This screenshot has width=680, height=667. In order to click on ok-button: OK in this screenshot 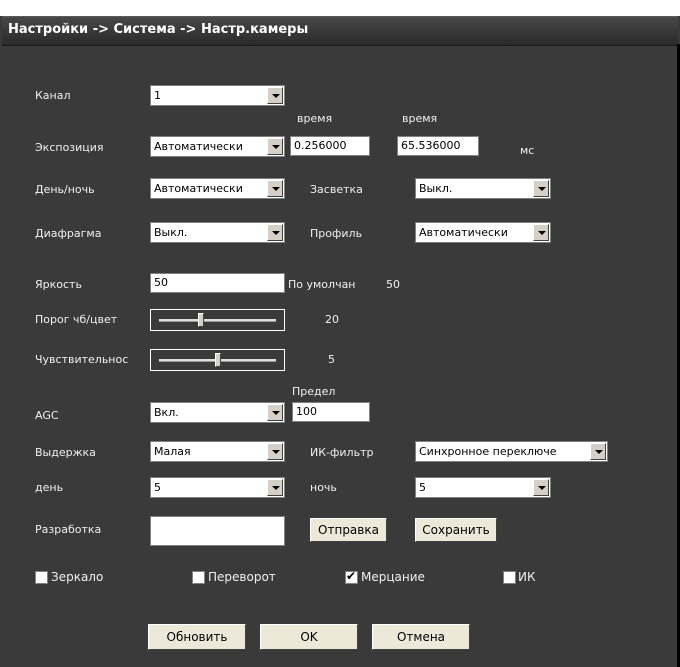, I will do `click(309, 637)`.